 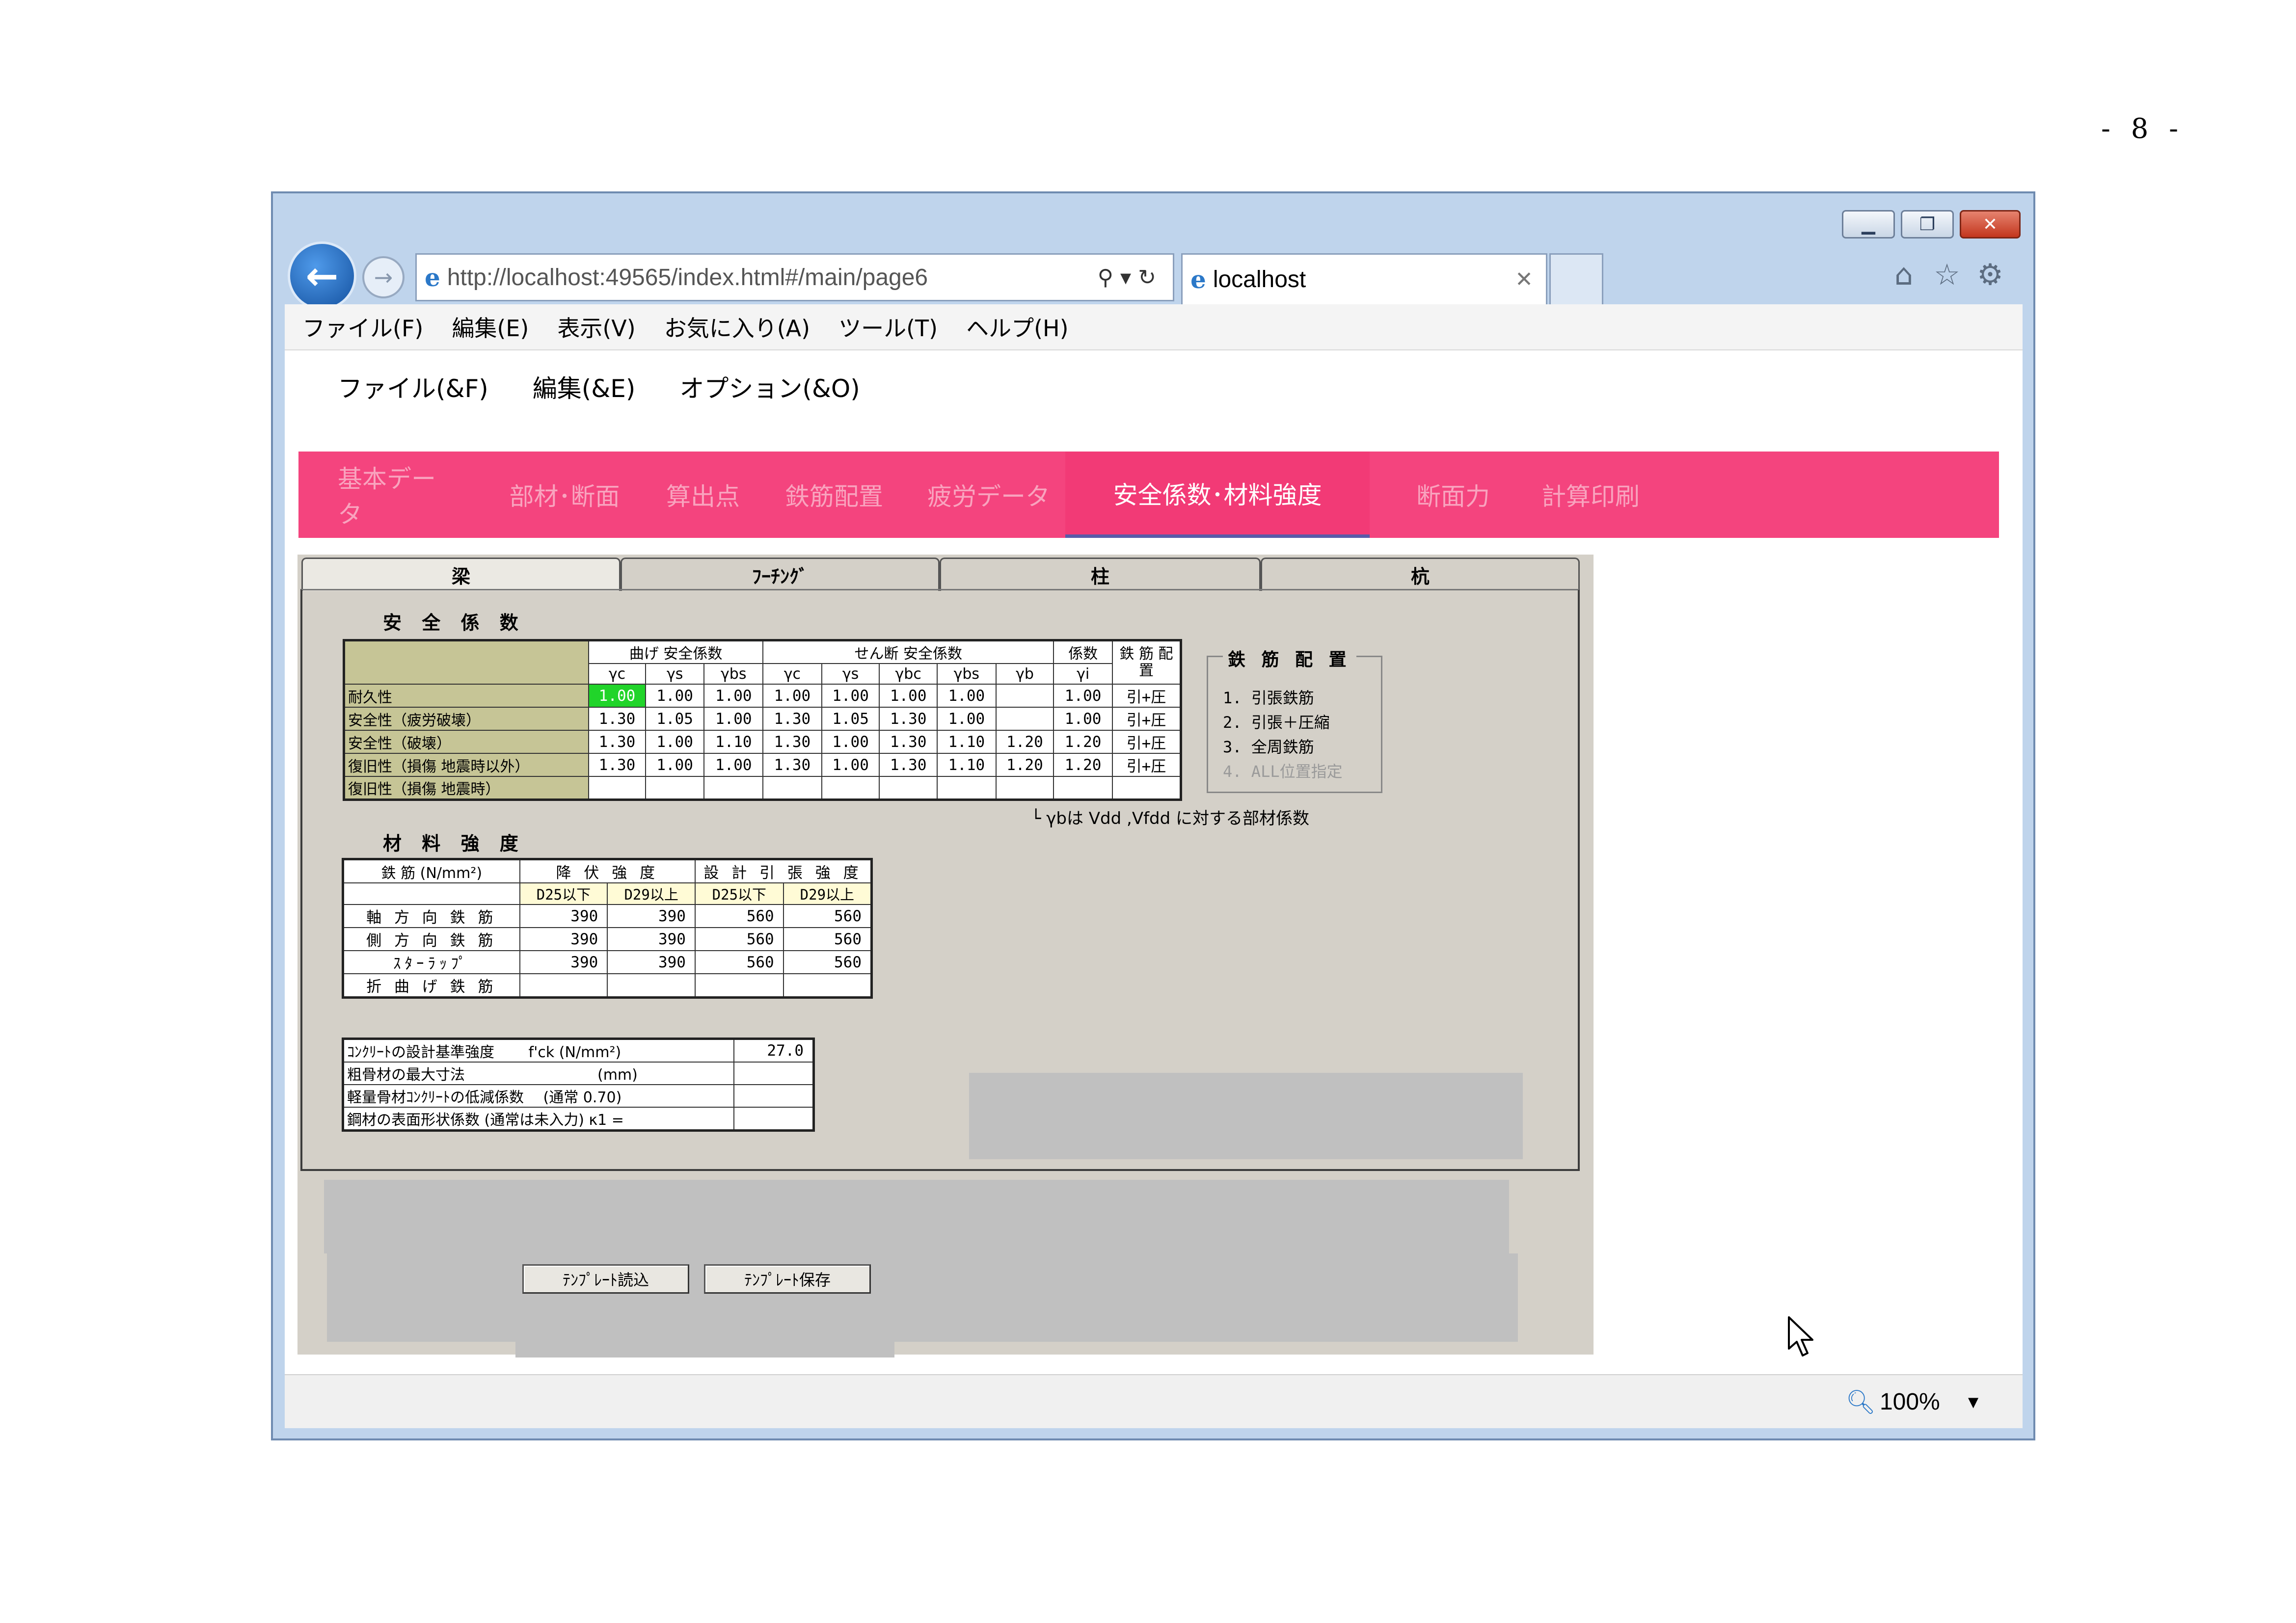 What do you see at coordinates (737, 327) in the screenshot?
I see `menu-favorites: お気に入り(A)` at bounding box center [737, 327].